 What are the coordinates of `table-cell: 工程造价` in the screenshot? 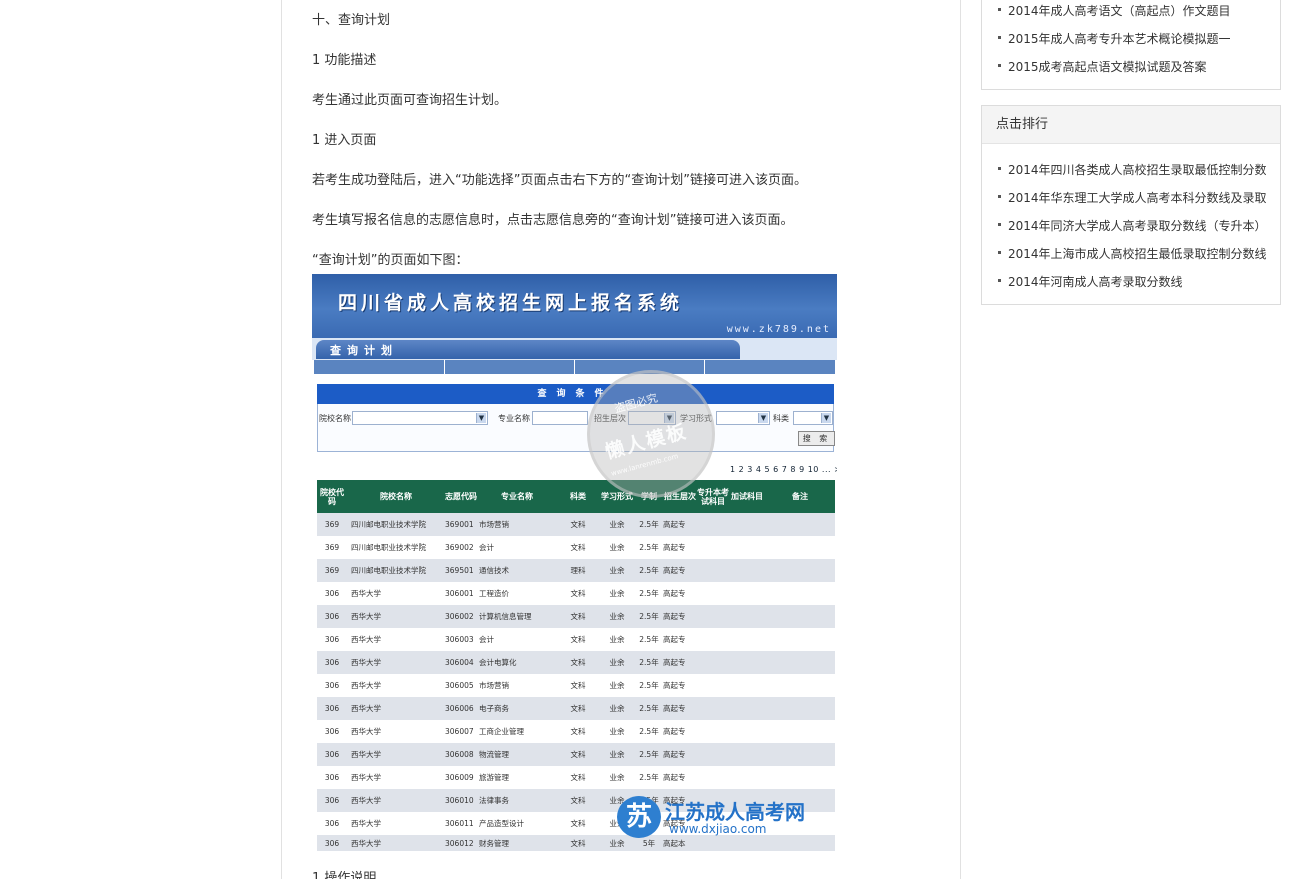 It's located at (494, 593).